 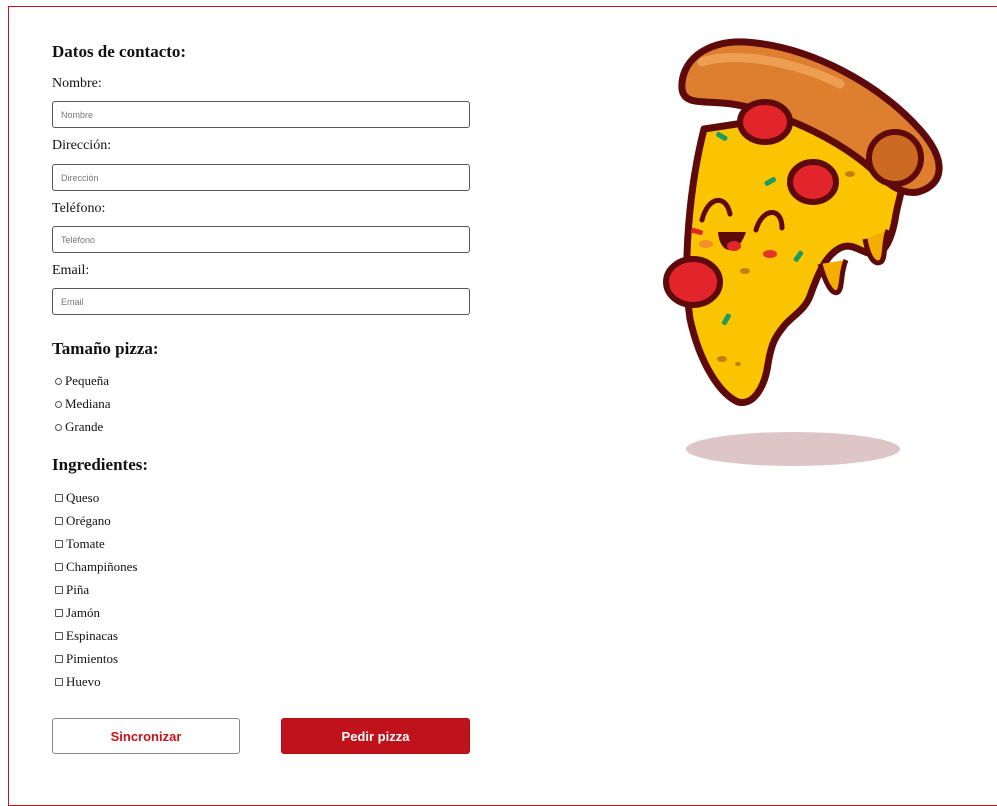 I want to click on checkbox-huevo, so click(x=59, y=682).